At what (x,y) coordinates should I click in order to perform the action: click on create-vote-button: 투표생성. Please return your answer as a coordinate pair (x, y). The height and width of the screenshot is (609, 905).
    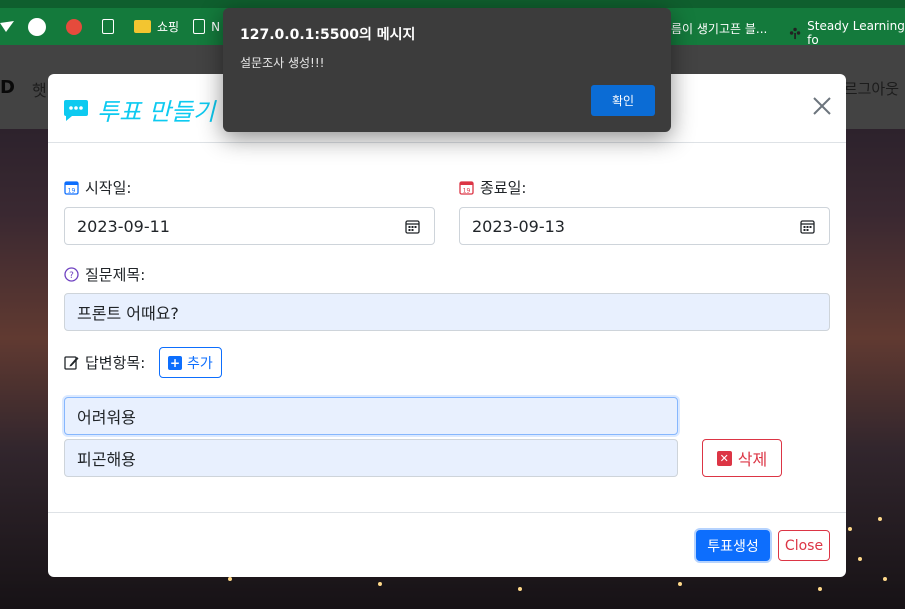
    Looking at the image, I should click on (733, 545).